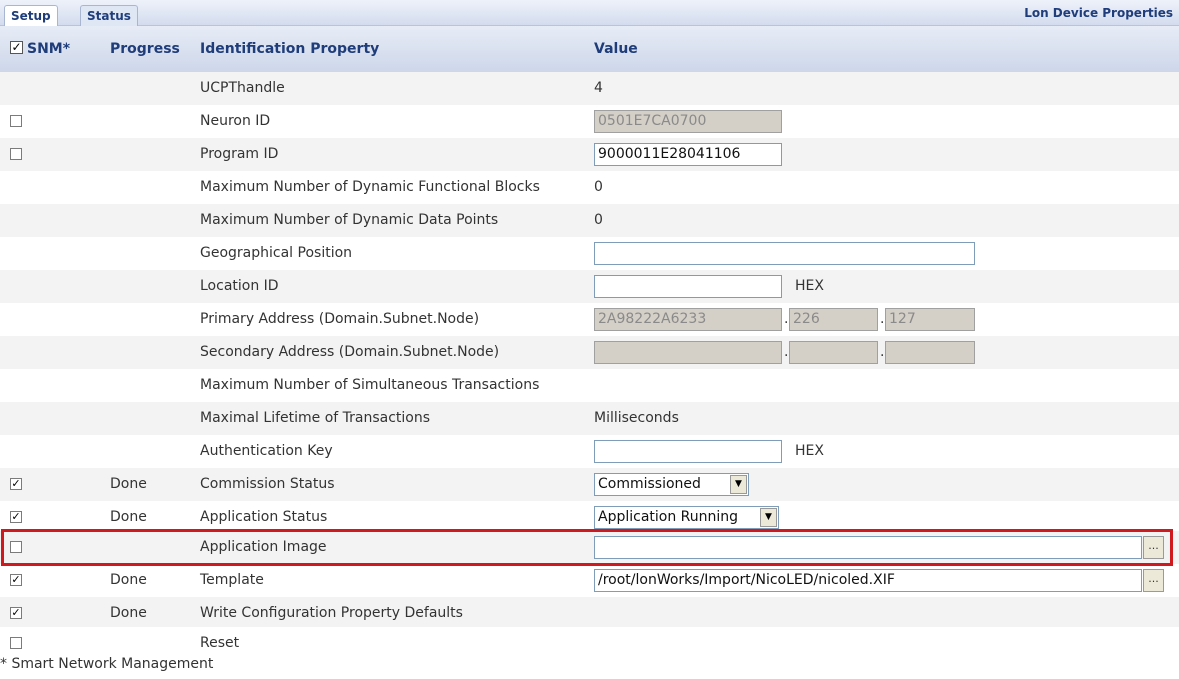 The height and width of the screenshot is (679, 1179). I want to click on property-label: Template, so click(232, 580).